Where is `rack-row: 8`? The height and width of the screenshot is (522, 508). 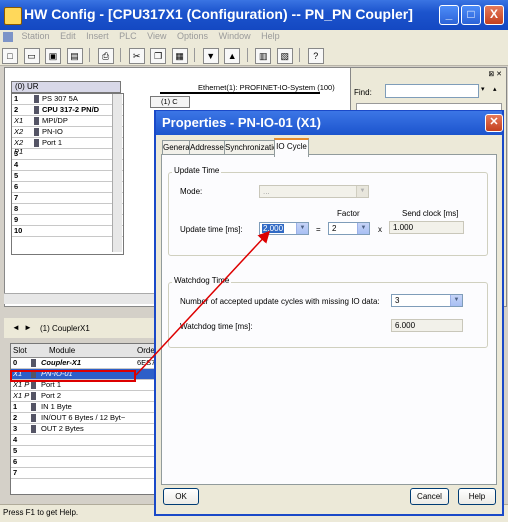
rack-row: 8 is located at coordinates (67, 209).